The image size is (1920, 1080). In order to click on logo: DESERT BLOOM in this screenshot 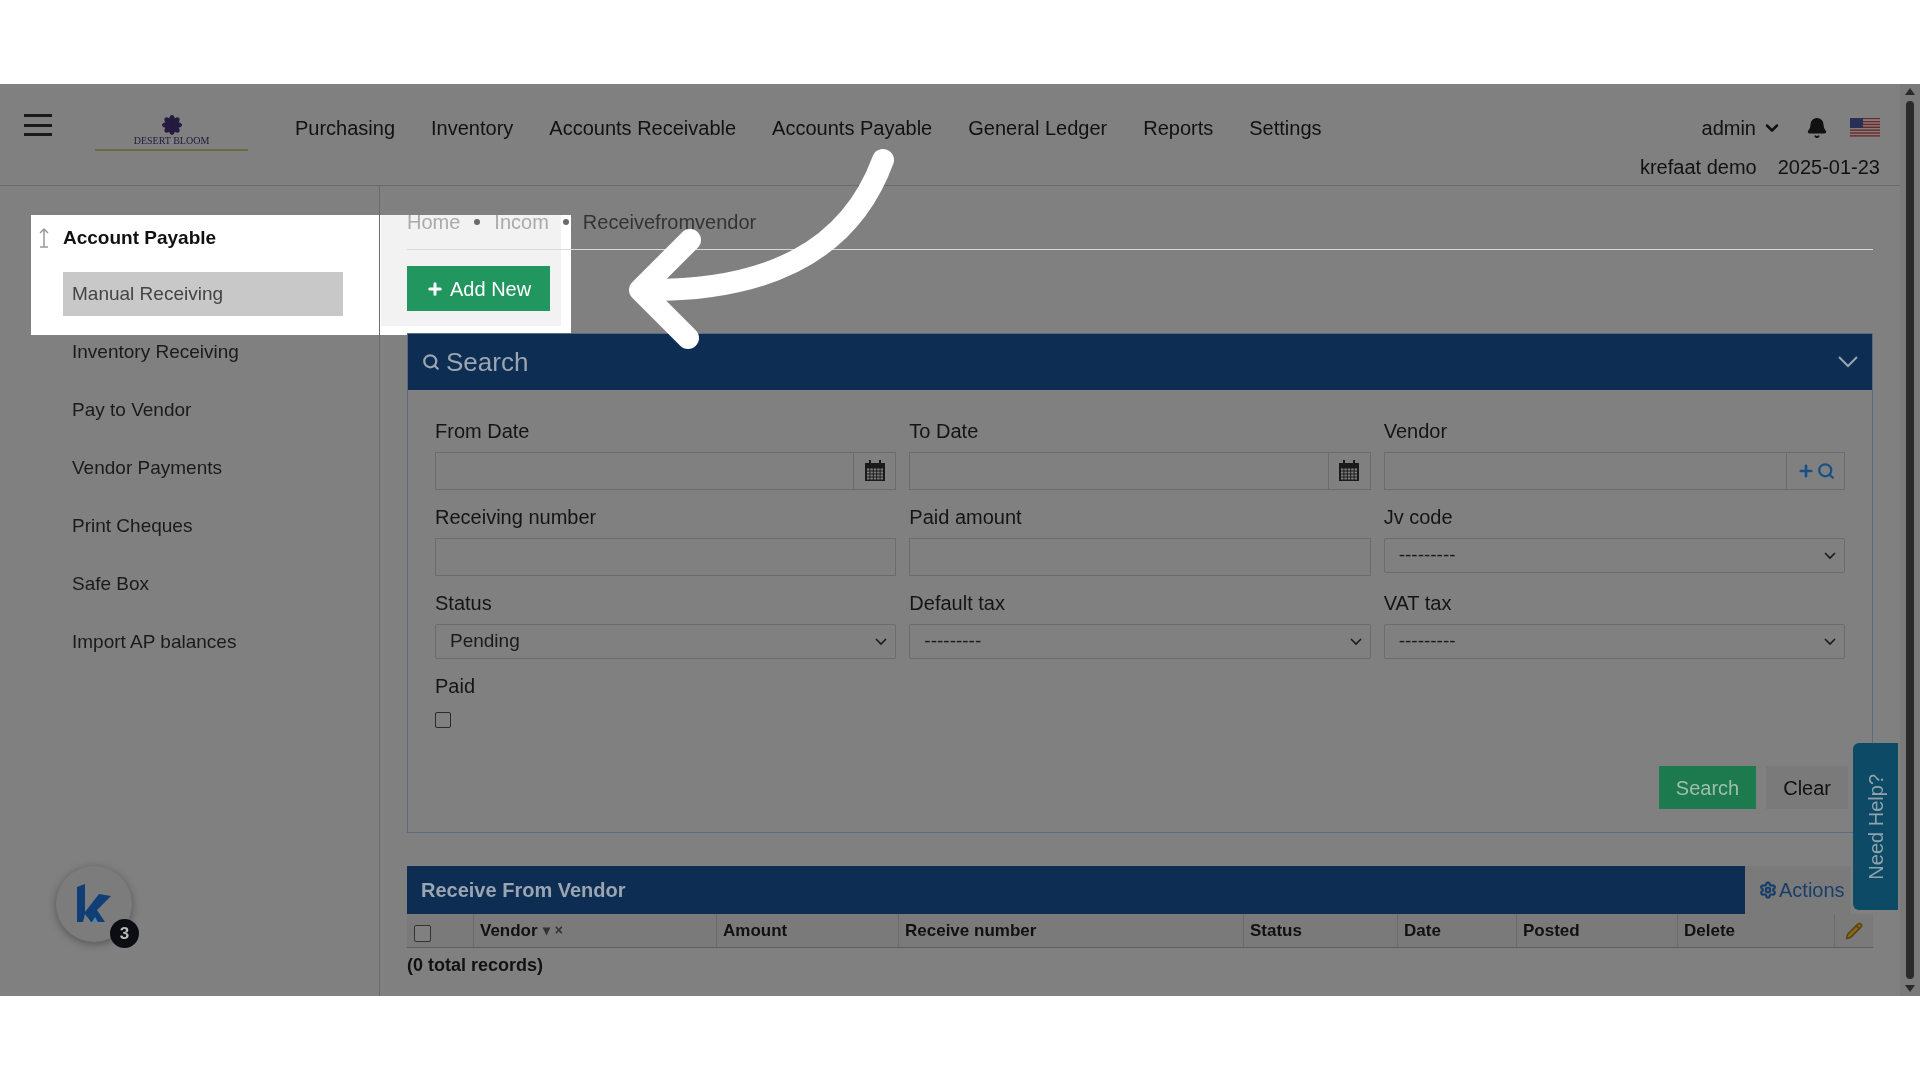, I will do `click(171, 133)`.